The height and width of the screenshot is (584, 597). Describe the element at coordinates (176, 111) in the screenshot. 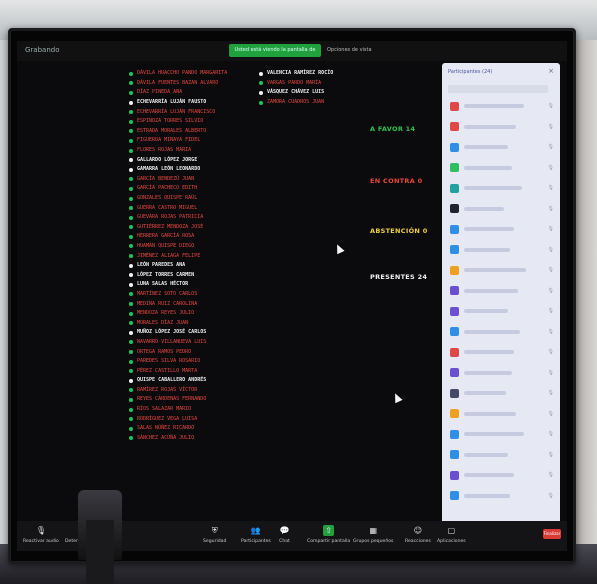

I see `vote-list-name: ECHEVARRÍA LUJÁN FRANCISCO` at that location.